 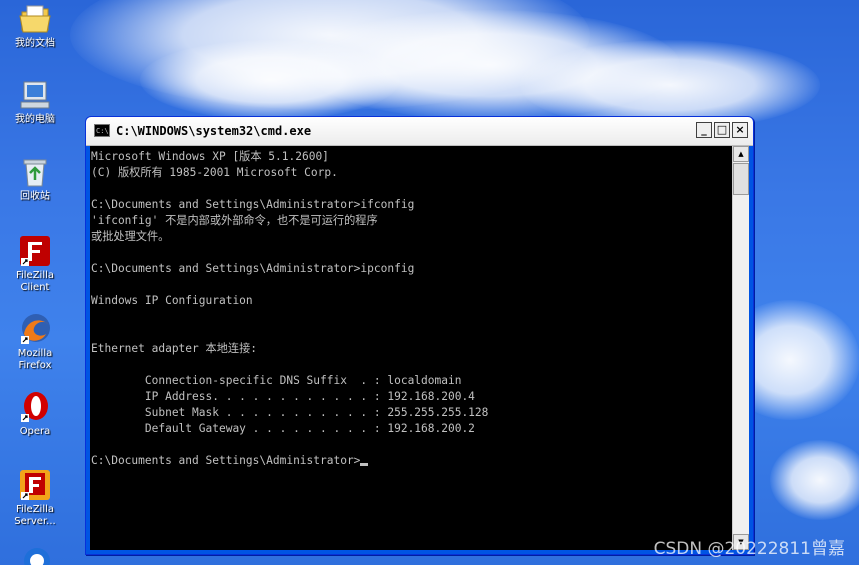 I want to click on window-title: C:\WINDOWS\system32\cmd.exe, so click(x=214, y=131).